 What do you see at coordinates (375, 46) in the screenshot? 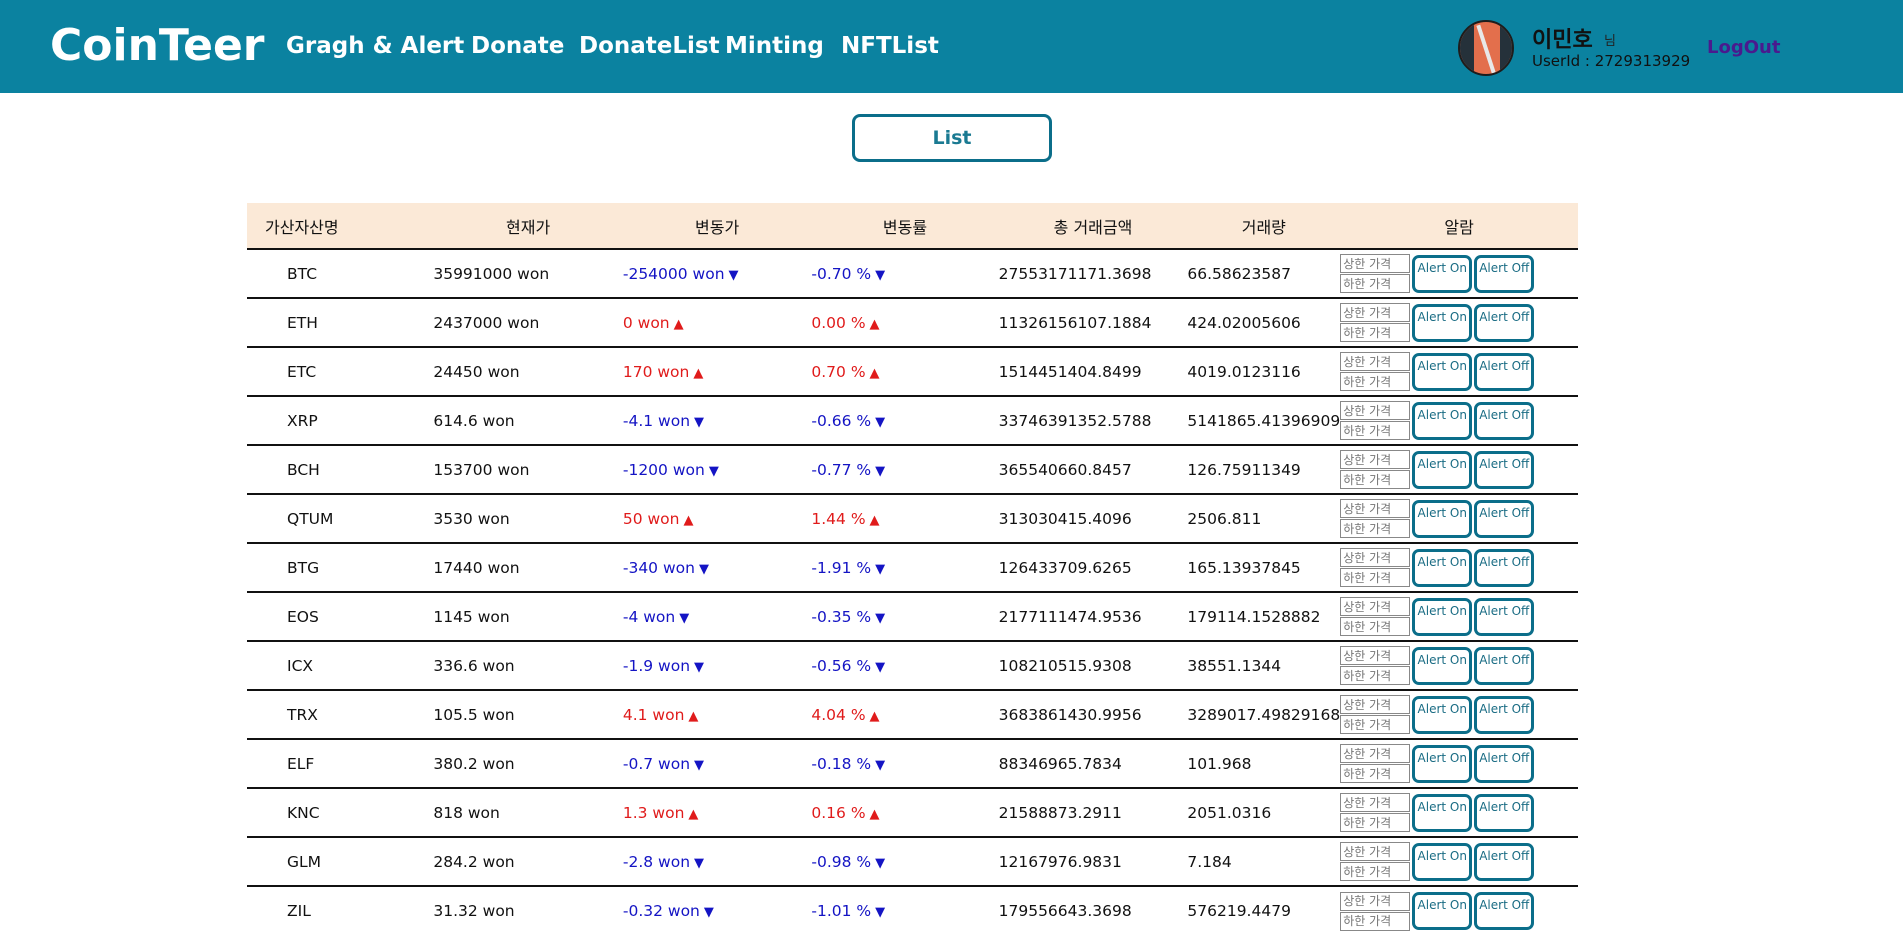
I see `nav-graph-alert: Gragh & Alert` at bounding box center [375, 46].